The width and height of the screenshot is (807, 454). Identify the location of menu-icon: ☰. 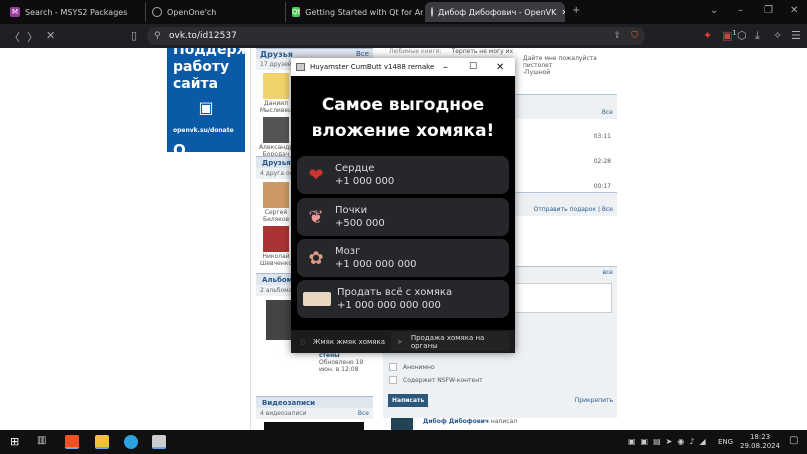
(796, 35).